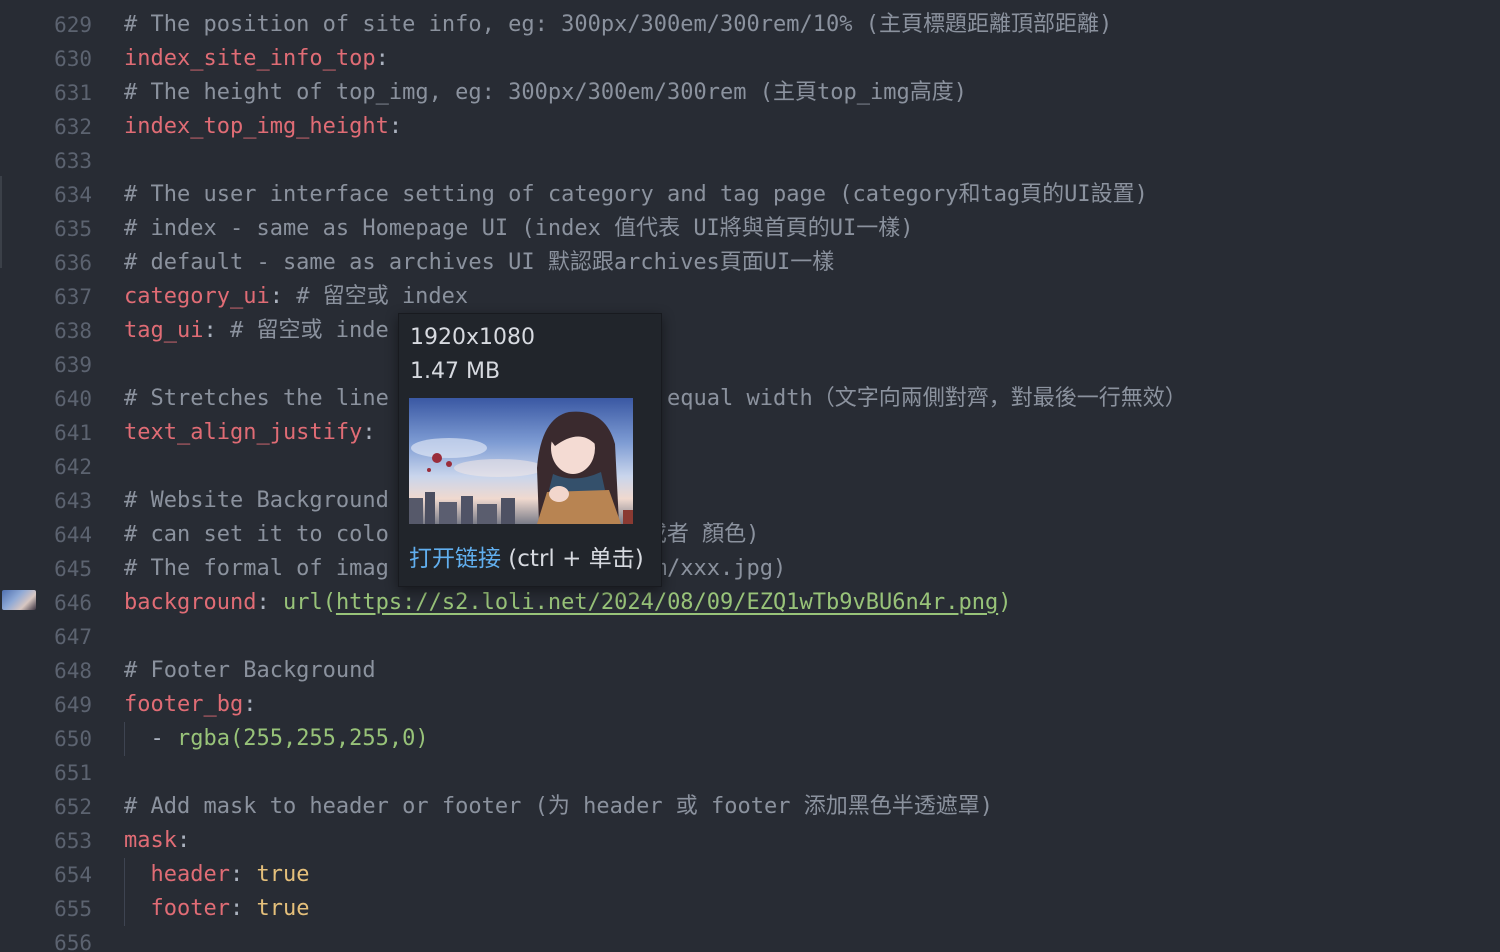 The height and width of the screenshot is (952, 1500). What do you see at coordinates (750, 535) in the screenshot?
I see `code-line: 644# can set it to colo 圖片 或者 顏色)` at bounding box center [750, 535].